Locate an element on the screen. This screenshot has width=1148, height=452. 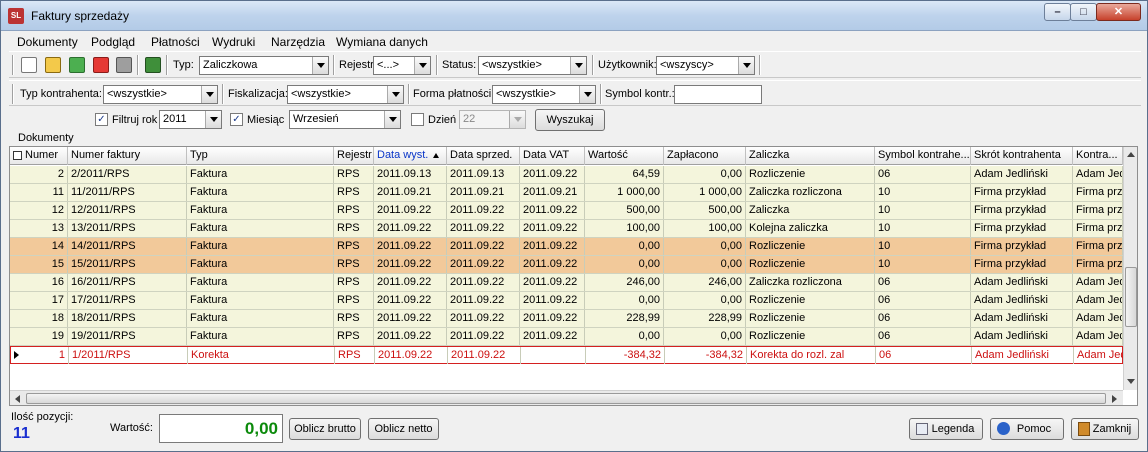
edit-icon is located at coordinates (53, 65).